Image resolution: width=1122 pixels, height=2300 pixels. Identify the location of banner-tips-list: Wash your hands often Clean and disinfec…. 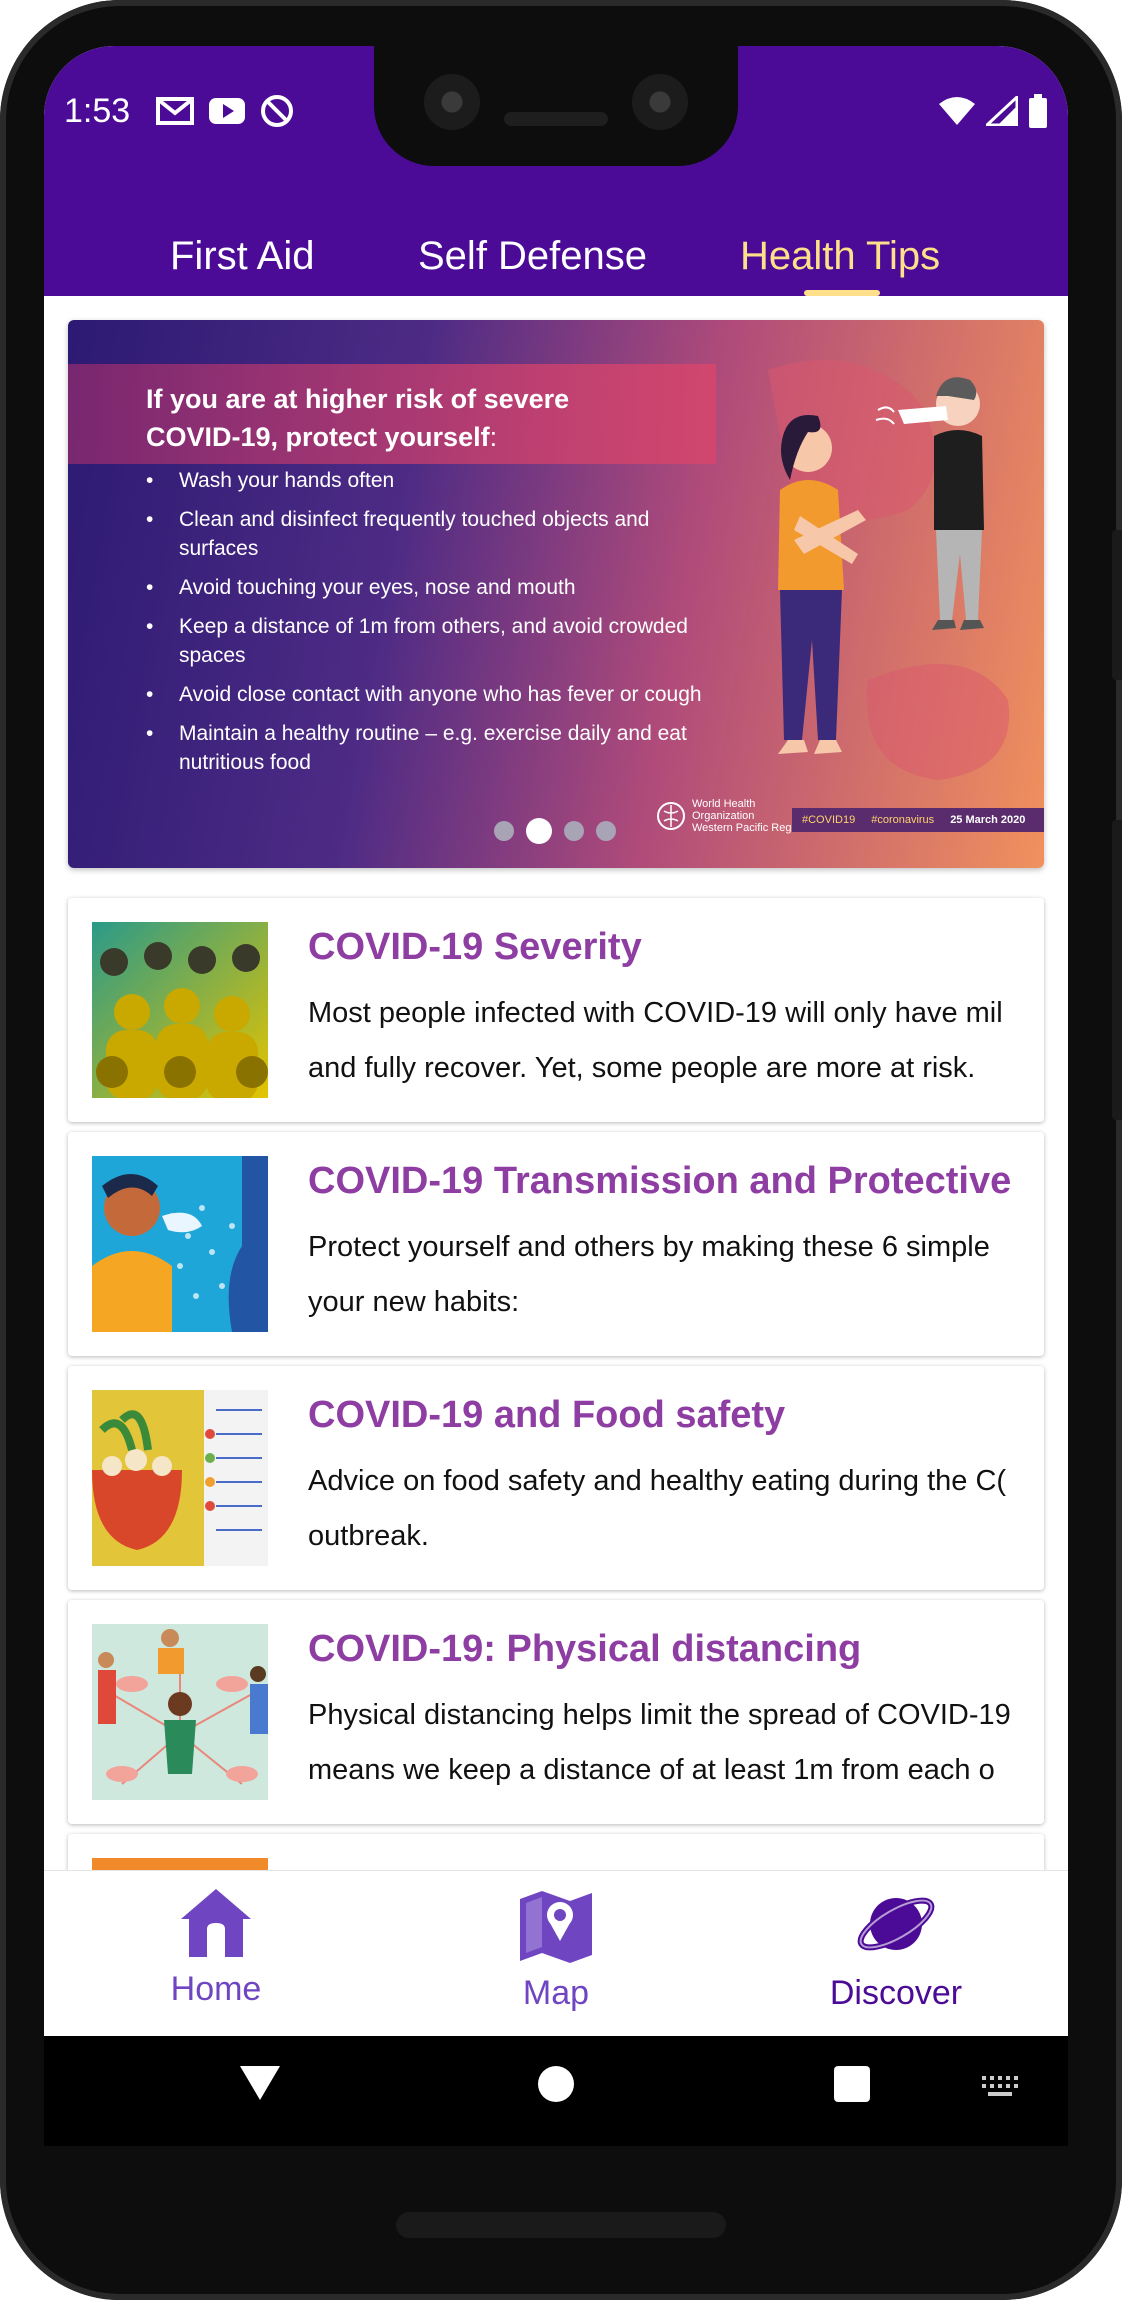
(446, 626).